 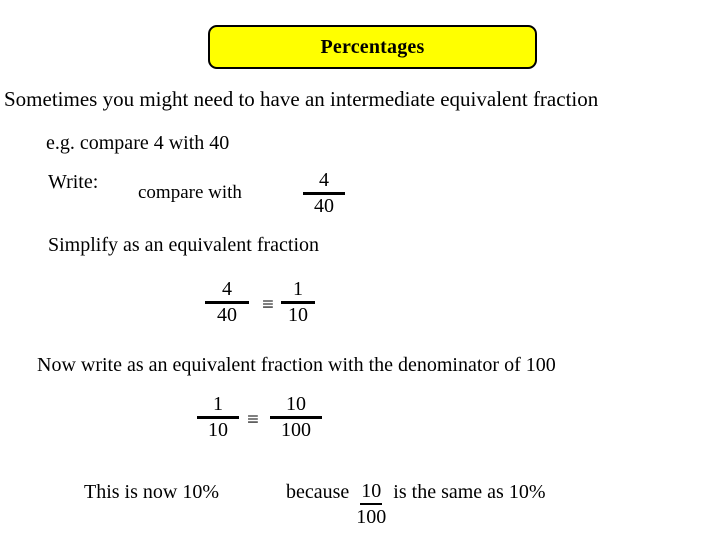 I want to click on because-suffix: is the same as 10%, so click(x=469, y=492).